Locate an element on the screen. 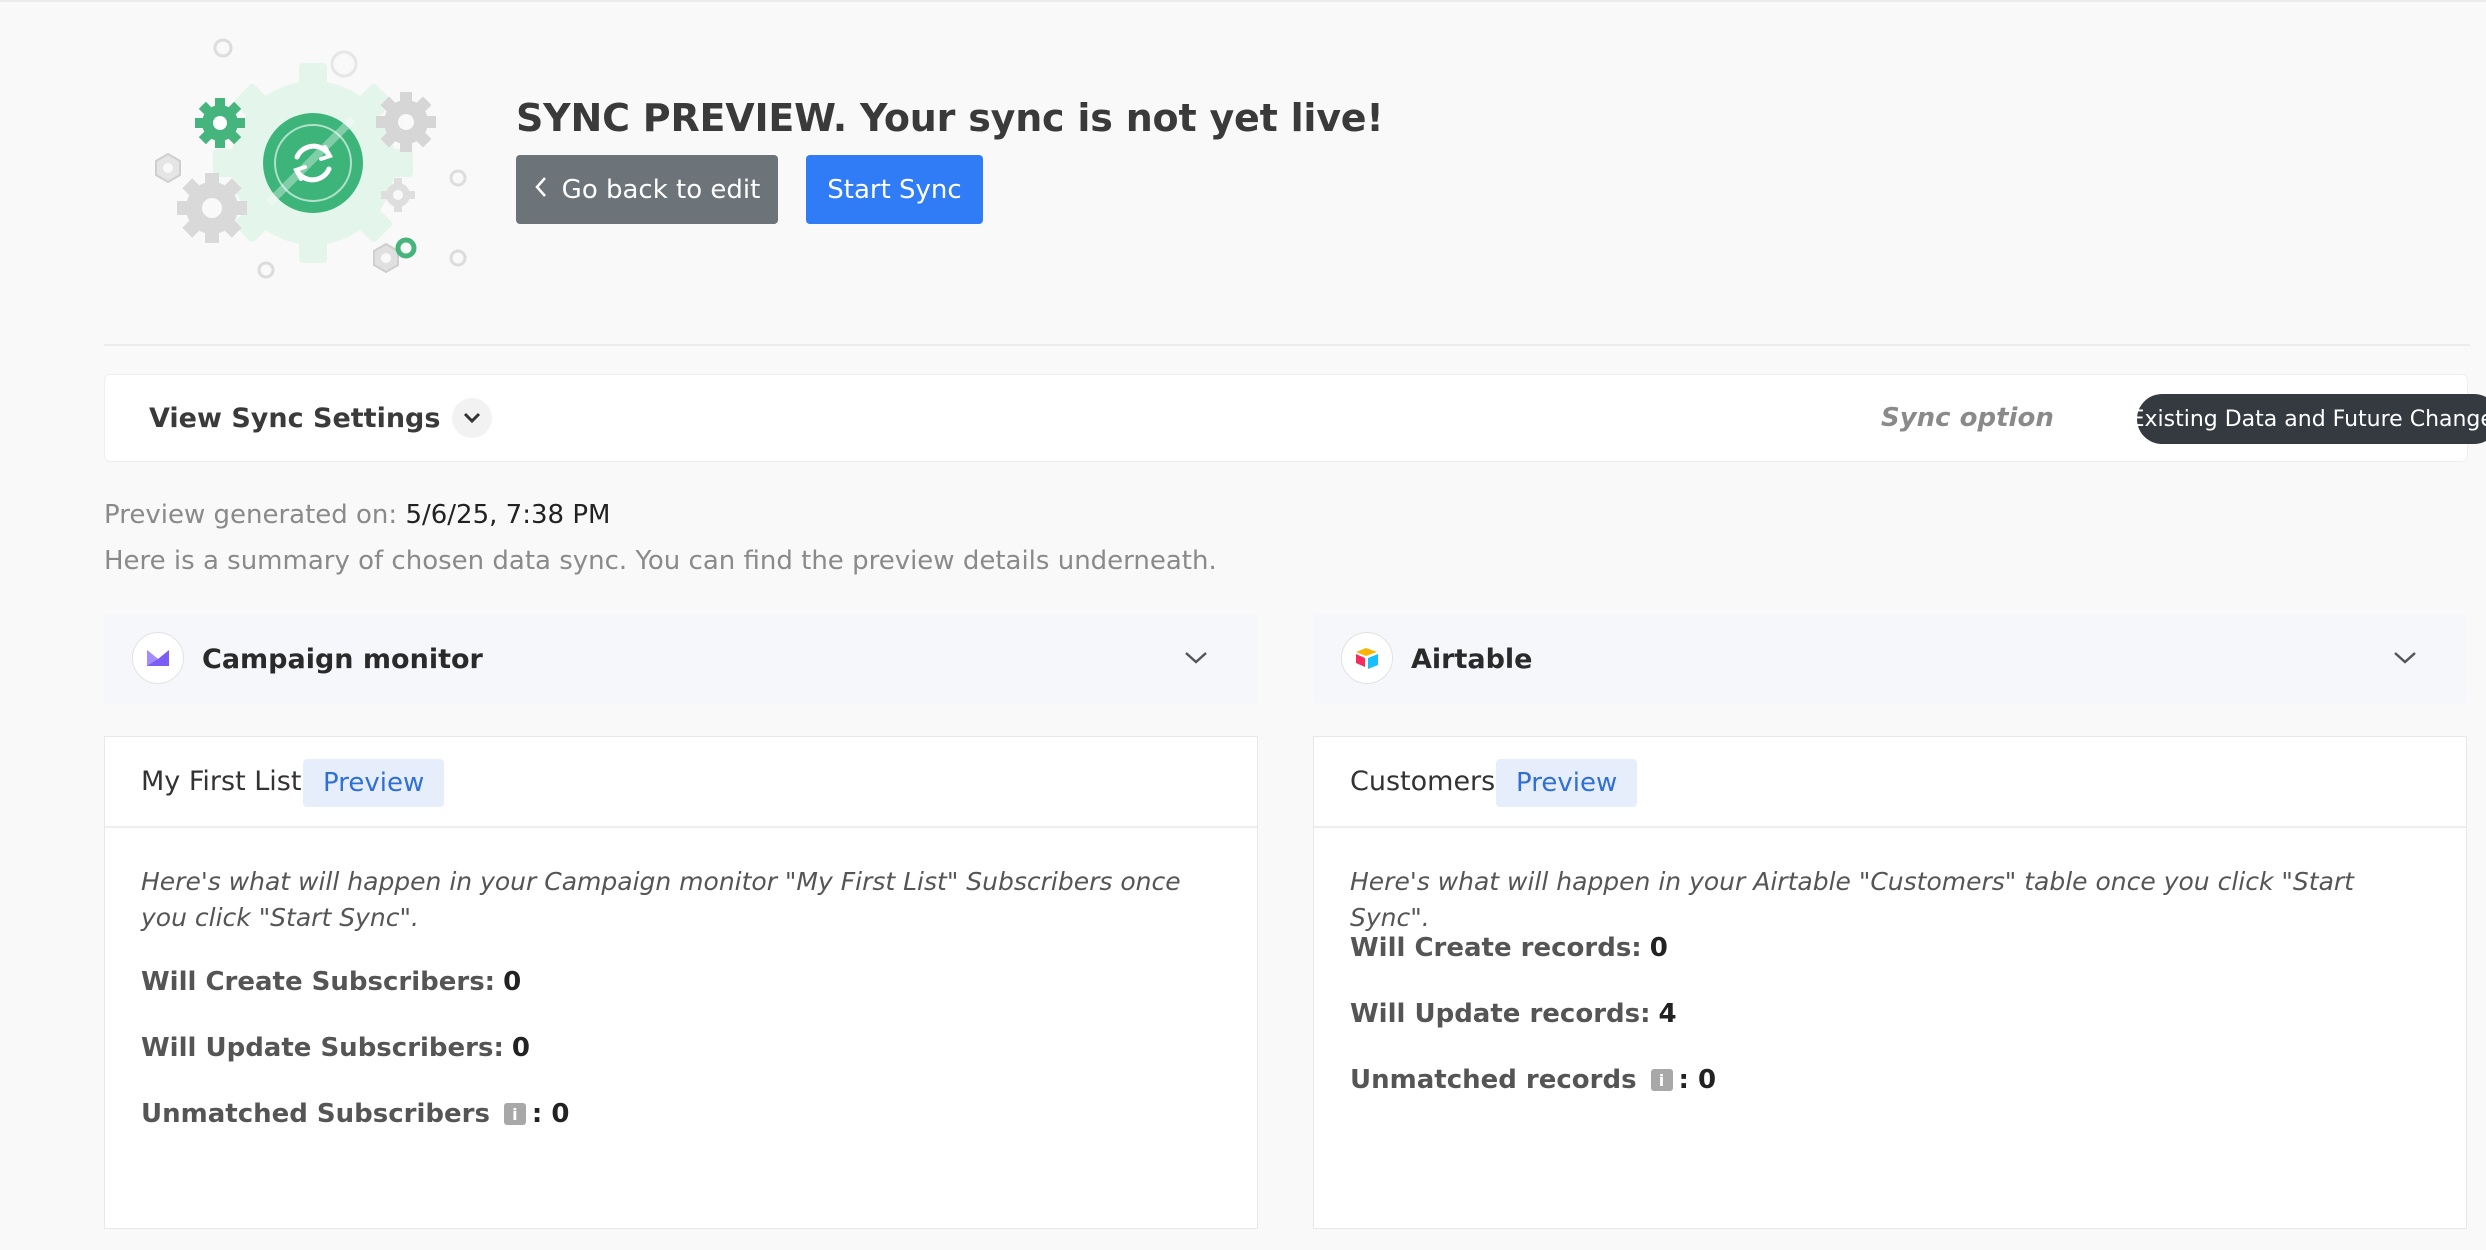 Image resolution: width=2486 pixels, height=1250 pixels. card-header: My First List Preview is located at coordinates (681, 782).